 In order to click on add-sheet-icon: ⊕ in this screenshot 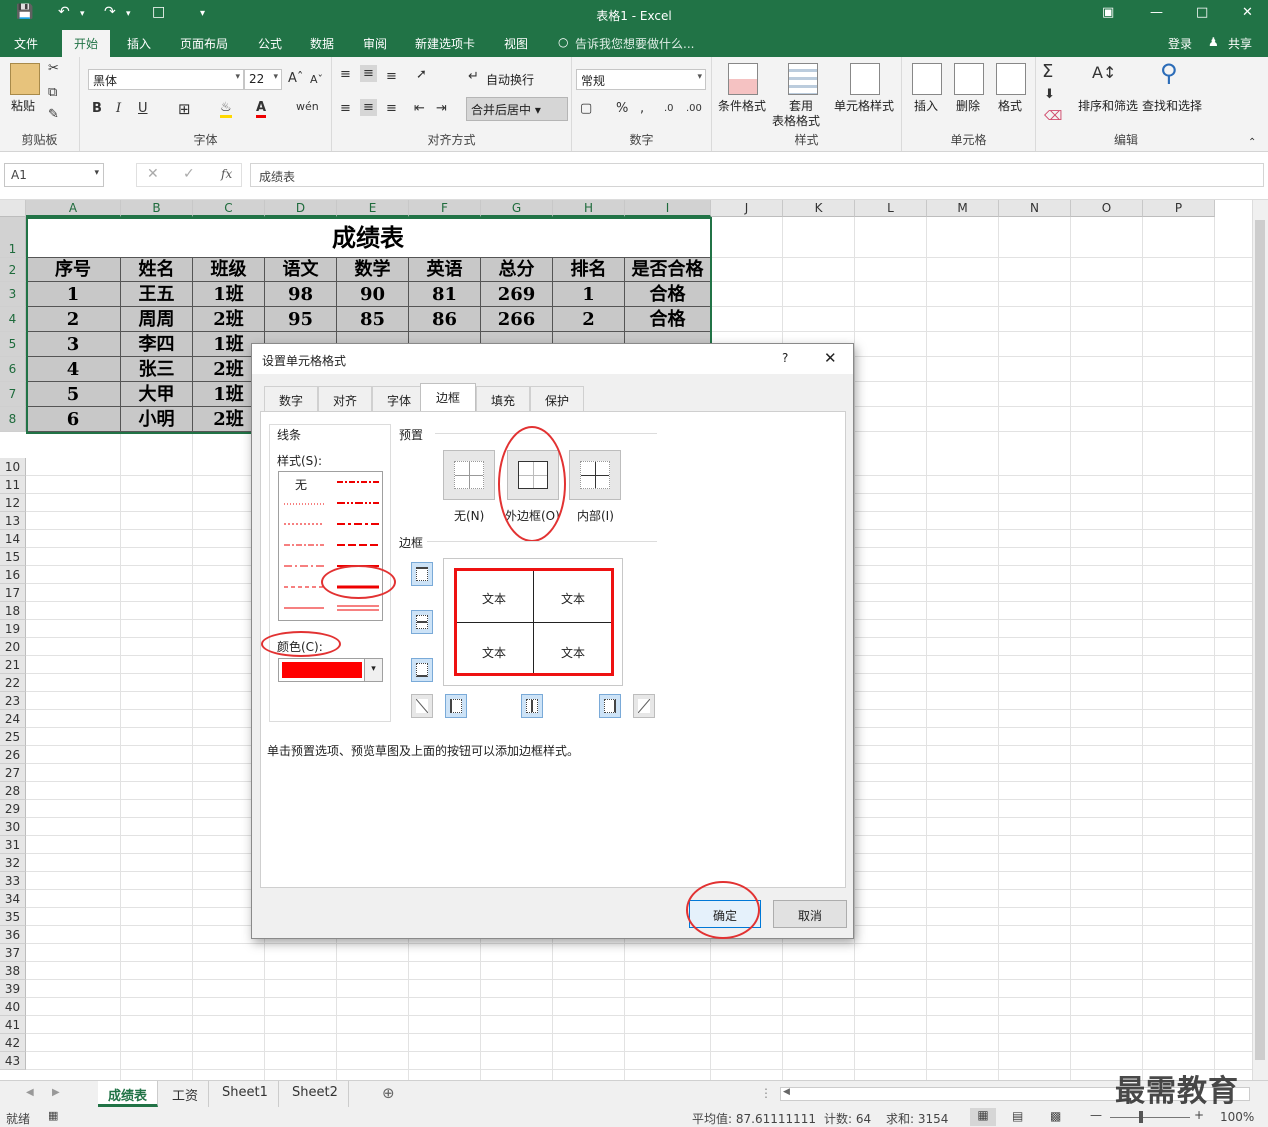, I will do `click(388, 1093)`.